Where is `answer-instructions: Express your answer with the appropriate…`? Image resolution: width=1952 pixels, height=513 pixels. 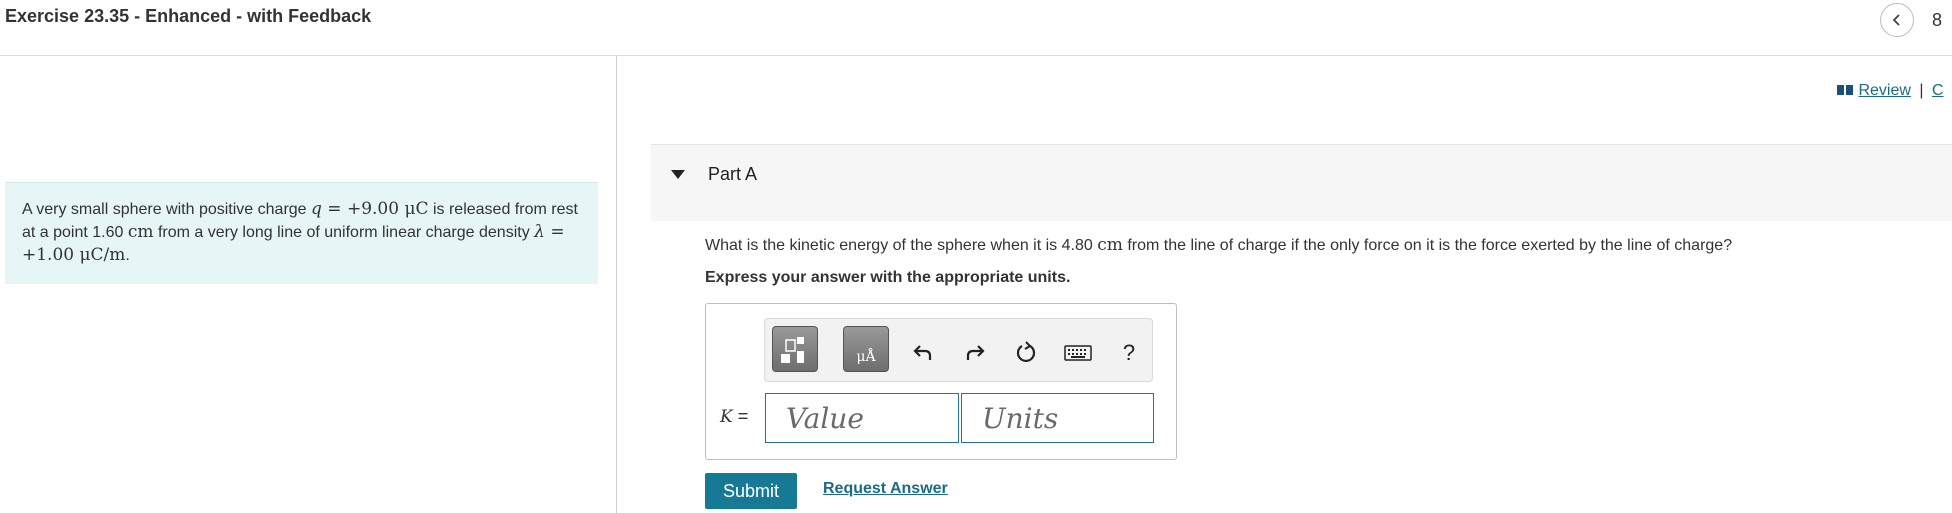
answer-instructions: Express your answer with the appropriate… is located at coordinates (888, 277).